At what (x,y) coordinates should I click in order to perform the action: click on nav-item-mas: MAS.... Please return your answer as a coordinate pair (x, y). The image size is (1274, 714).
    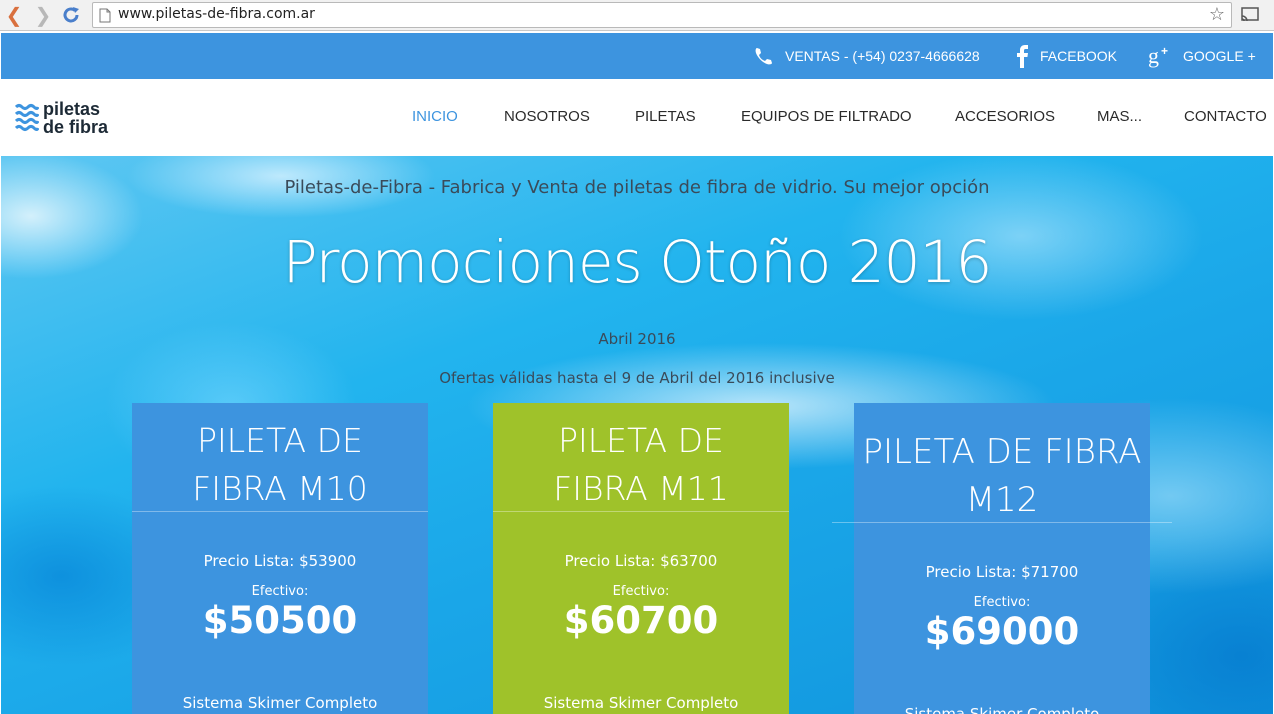
    Looking at the image, I should click on (1119, 116).